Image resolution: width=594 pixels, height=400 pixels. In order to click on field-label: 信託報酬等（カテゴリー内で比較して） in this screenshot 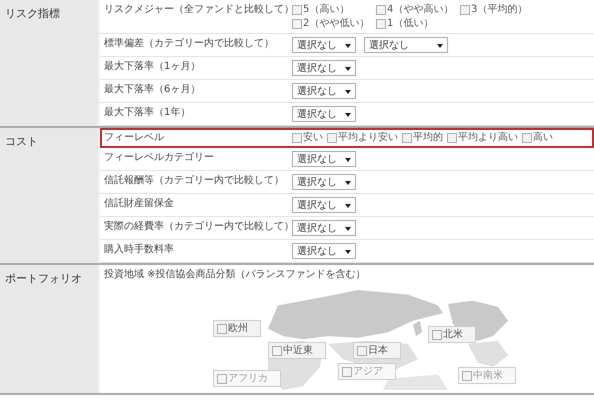, I will do `click(194, 181)`.